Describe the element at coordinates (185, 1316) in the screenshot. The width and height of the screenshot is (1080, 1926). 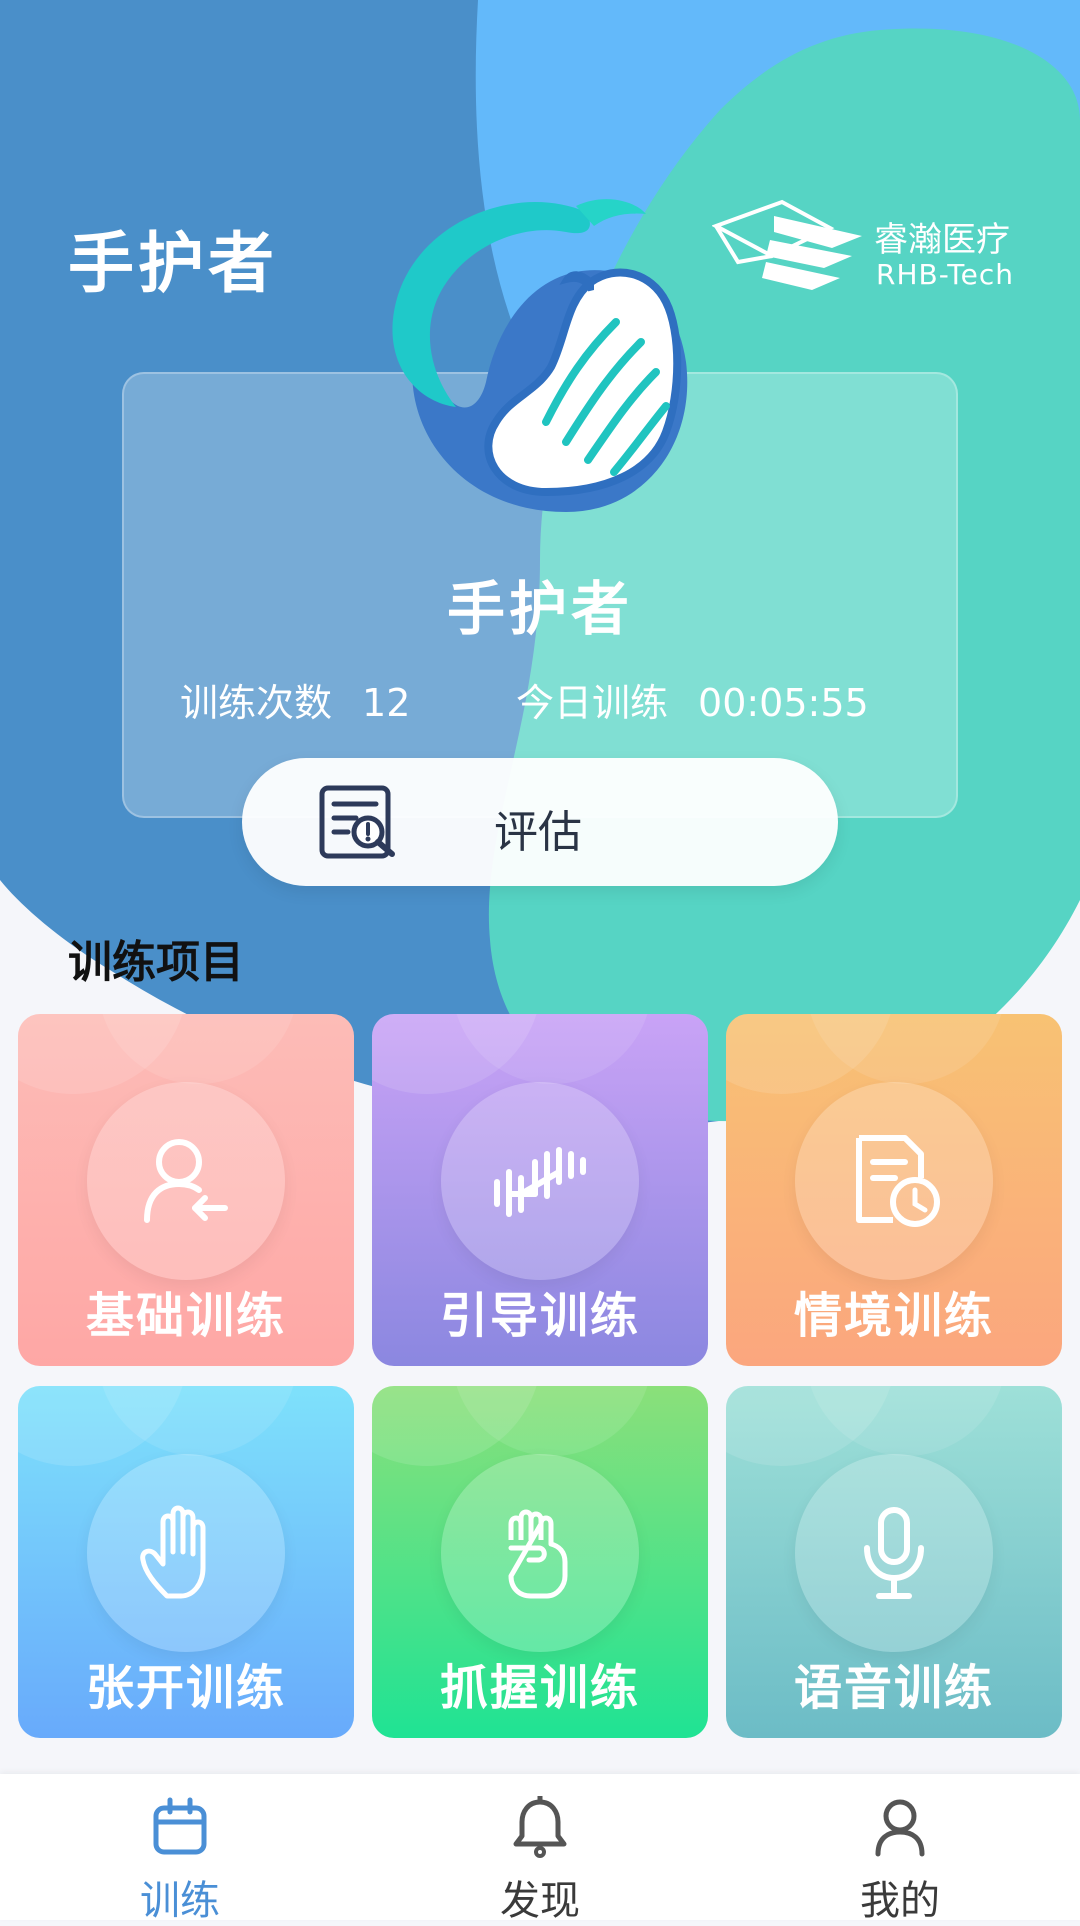
I see `tile-label: 基础训练` at that location.